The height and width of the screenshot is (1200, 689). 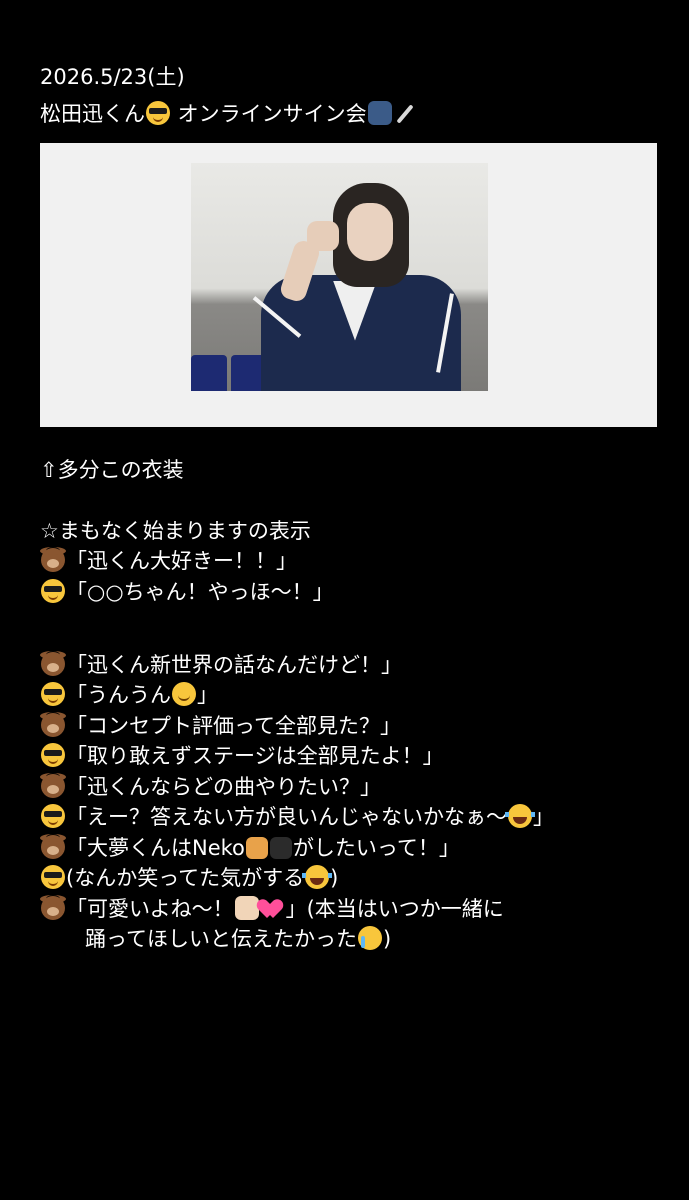 I want to click on hamster-icon, so click(x=246, y=907).